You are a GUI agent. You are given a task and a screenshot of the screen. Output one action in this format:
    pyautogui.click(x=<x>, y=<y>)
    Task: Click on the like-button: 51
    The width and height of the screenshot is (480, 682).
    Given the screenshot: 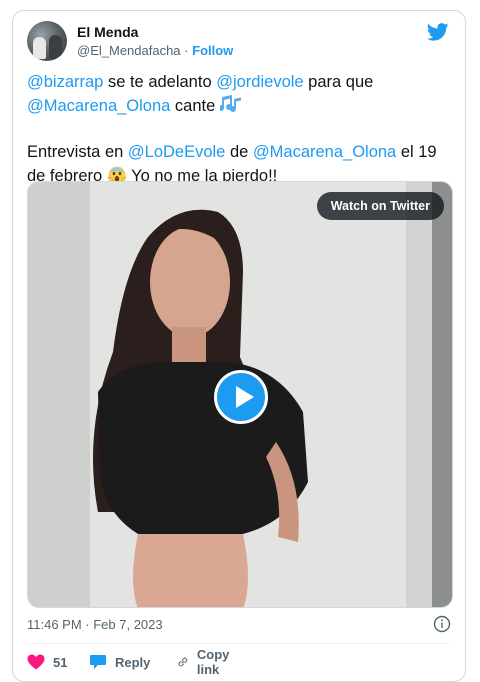 What is the action you would take?
    pyautogui.click(x=47, y=662)
    